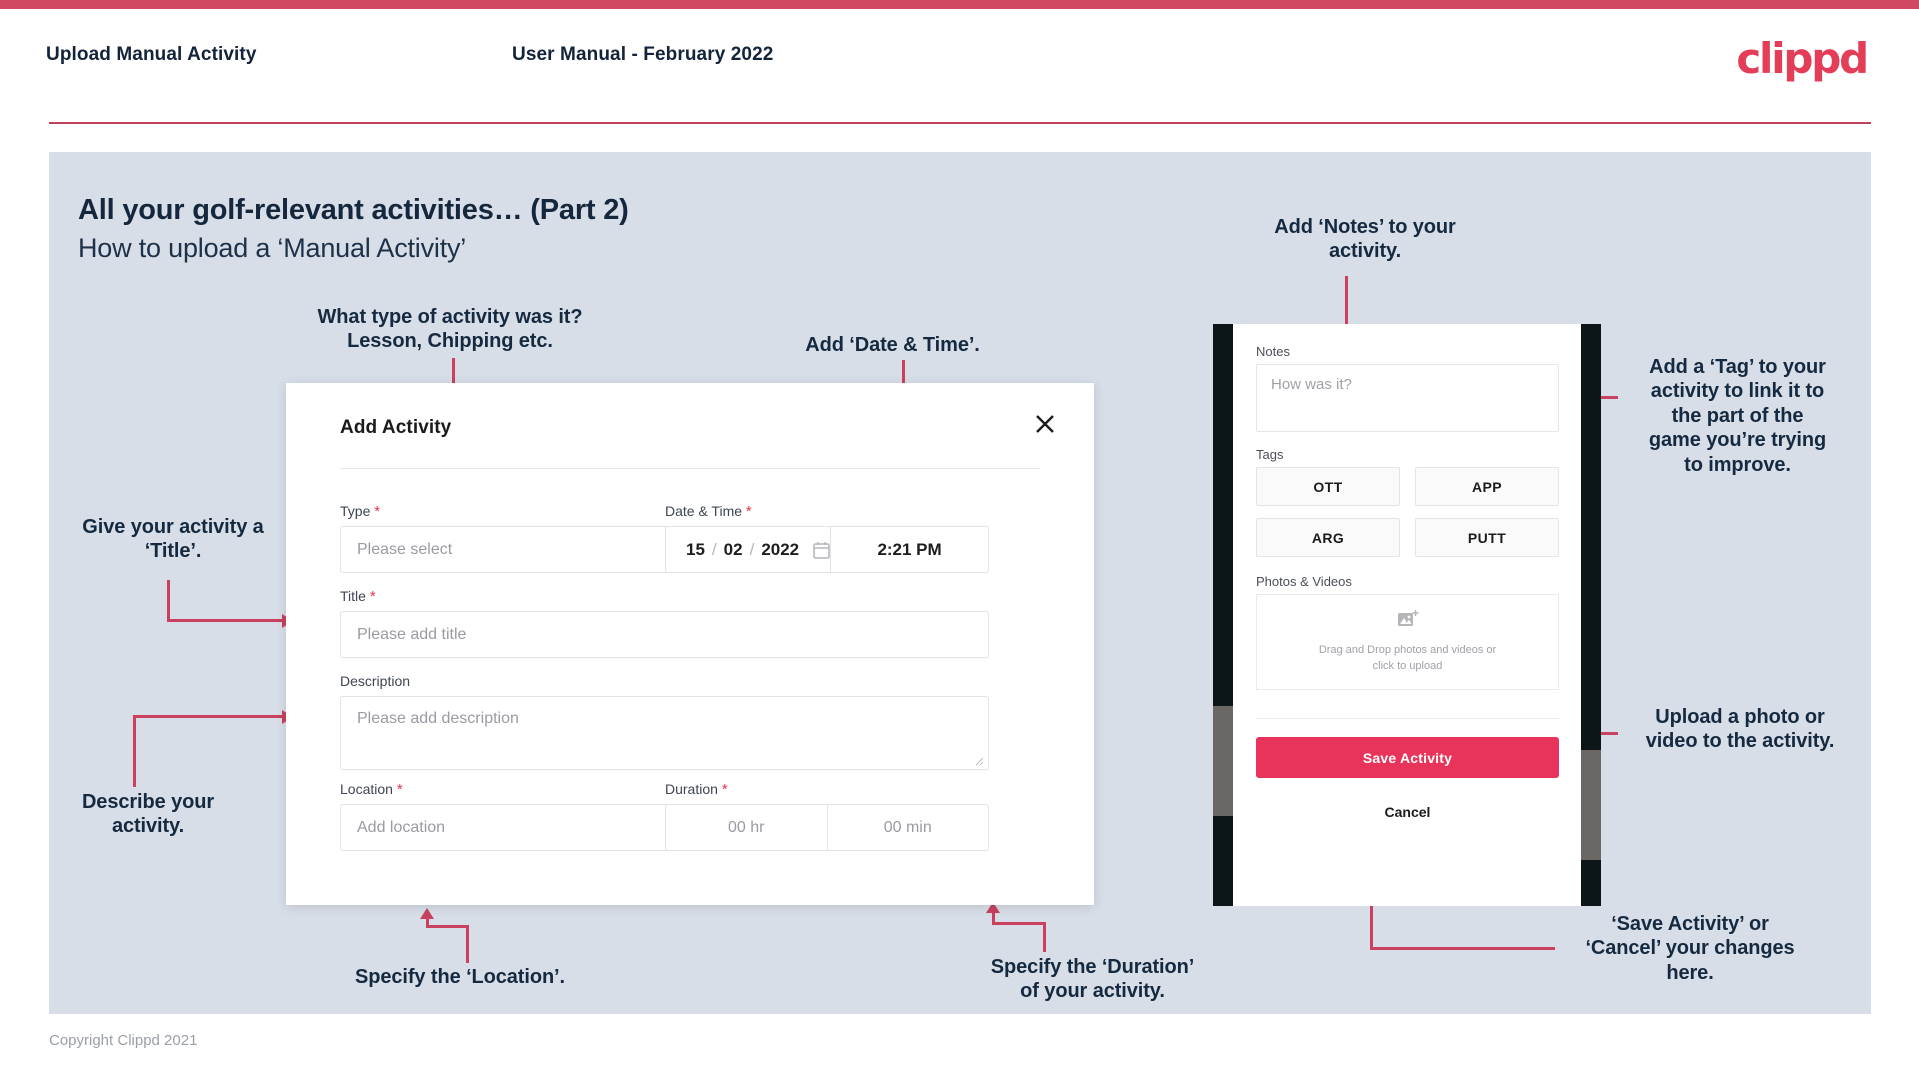 This screenshot has width=1919, height=1079. I want to click on add-image-icon, so click(1408, 621).